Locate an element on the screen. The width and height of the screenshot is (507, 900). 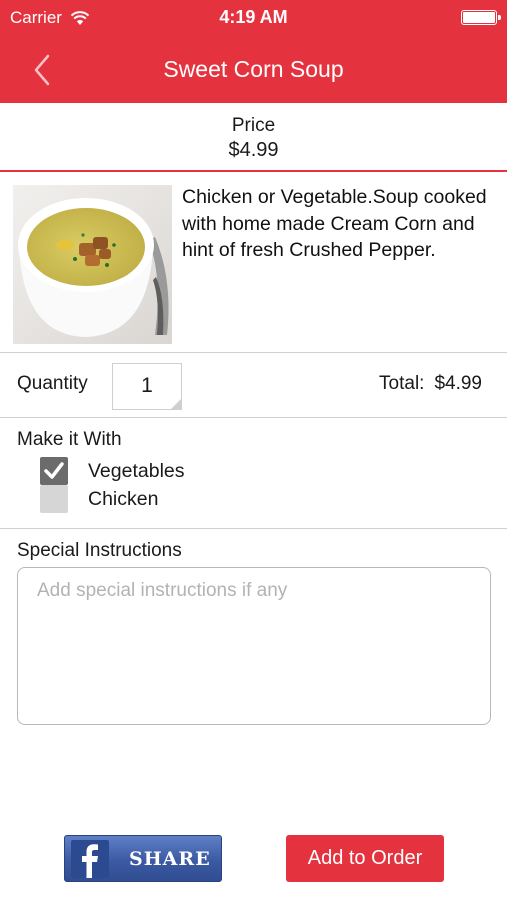
checkbox-checked is located at coordinates (54, 471).